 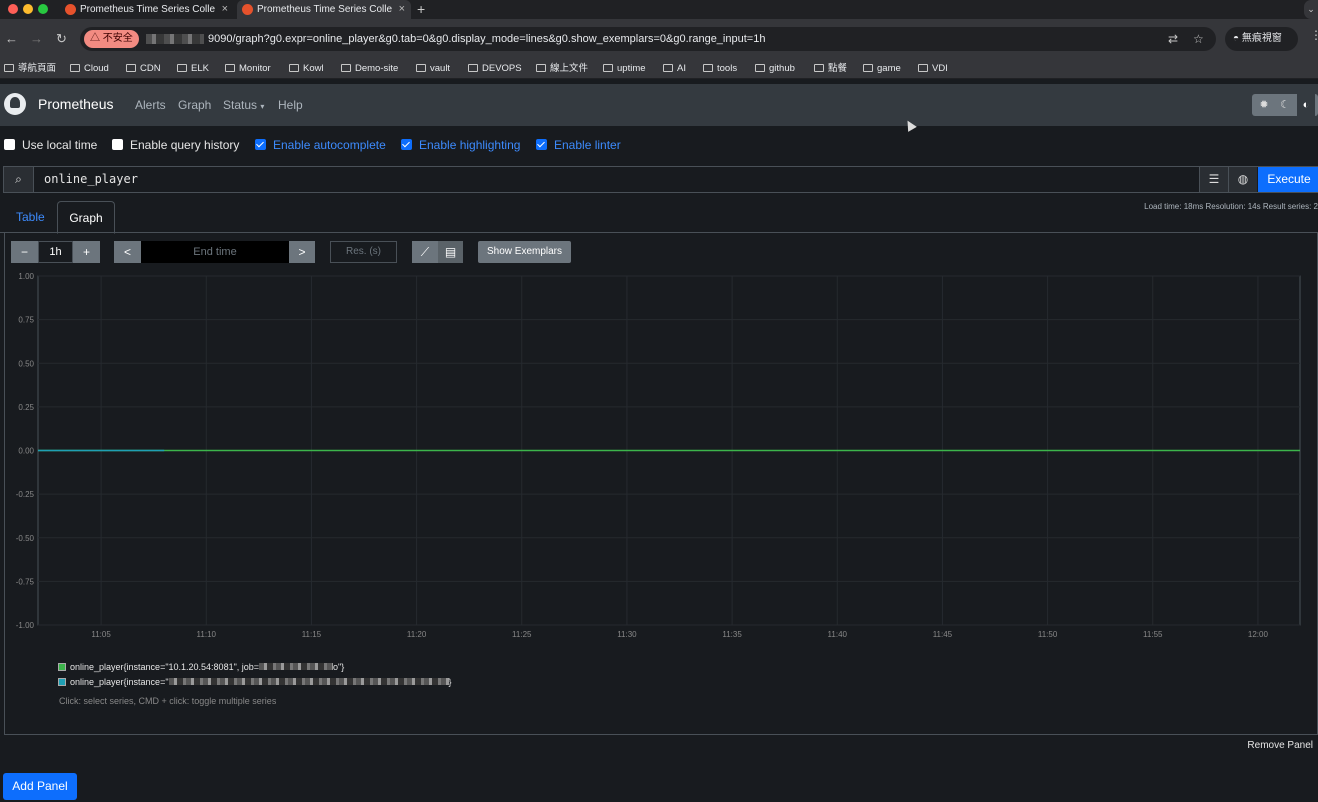 What do you see at coordinates (775, 69) in the screenshot?
I see `bookmark-folder: github` at bounding box center [775, 69].